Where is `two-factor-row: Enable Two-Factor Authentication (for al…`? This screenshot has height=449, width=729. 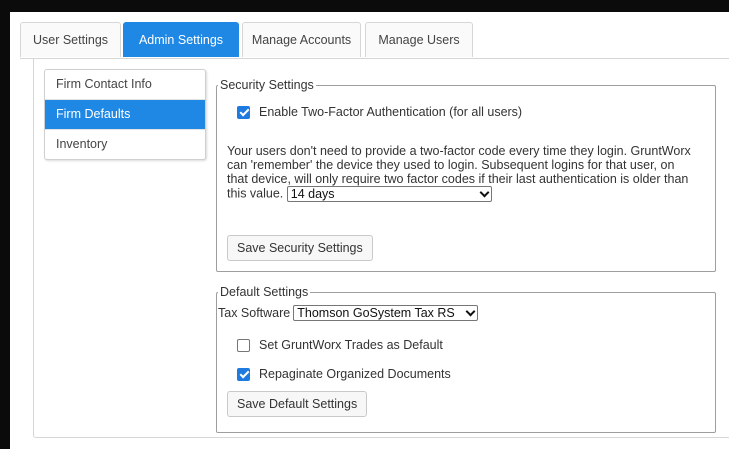
two-factor-row: Enable Two-Factor Authentication (for al… is located at coordinates (379, 112).